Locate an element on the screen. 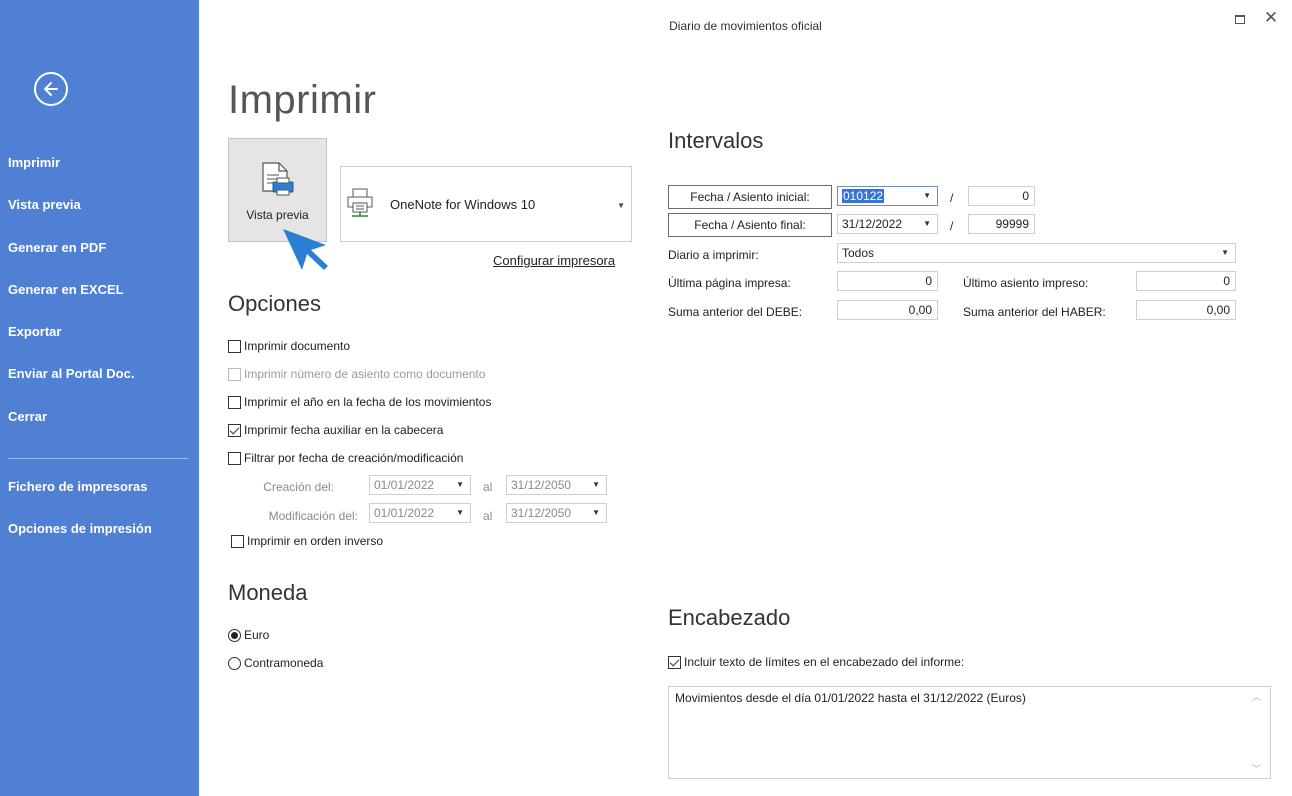  check-imprimir-documento: Imprimir documento is located at coordinates (289, 346).